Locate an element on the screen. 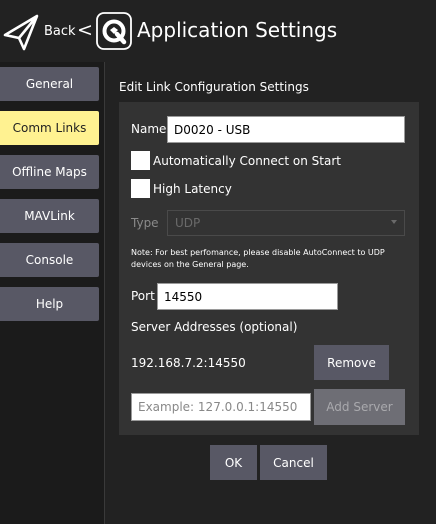 The image size is (436, 524). back-chevron-icon: < is located at coordinates (85, 30).